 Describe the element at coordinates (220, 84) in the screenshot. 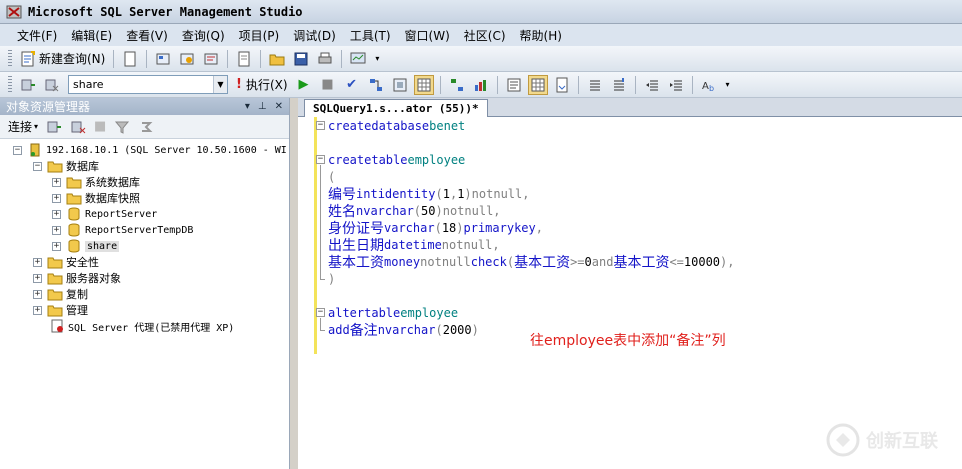

I see `chevron-down-icon: ▼` at that location.